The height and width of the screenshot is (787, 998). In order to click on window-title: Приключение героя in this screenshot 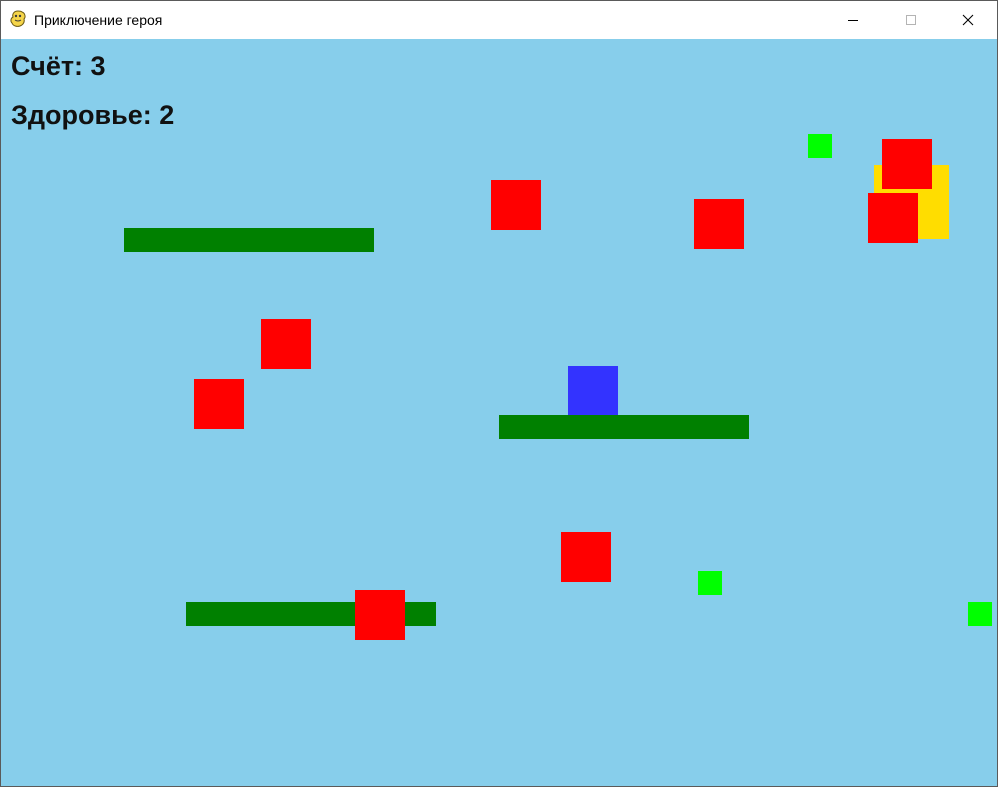, I will do `click(98, 20)`.